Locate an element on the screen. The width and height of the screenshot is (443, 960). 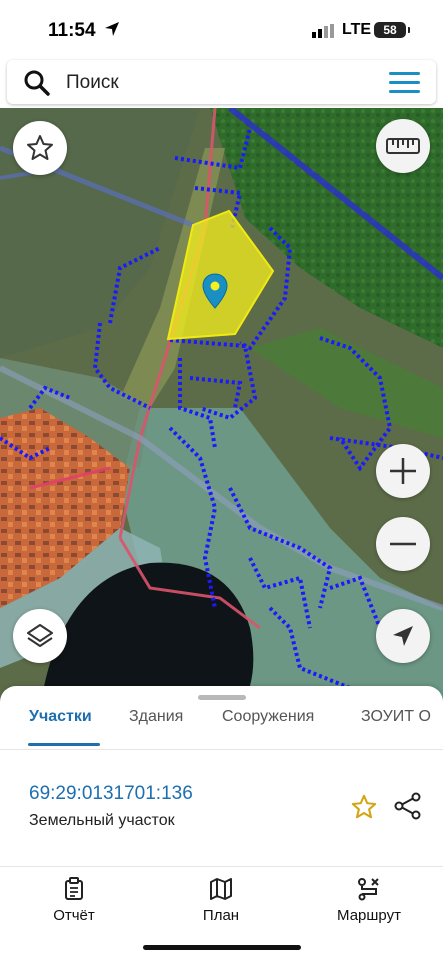
navigation-arrow-icon is located at coordinates (403, 636).